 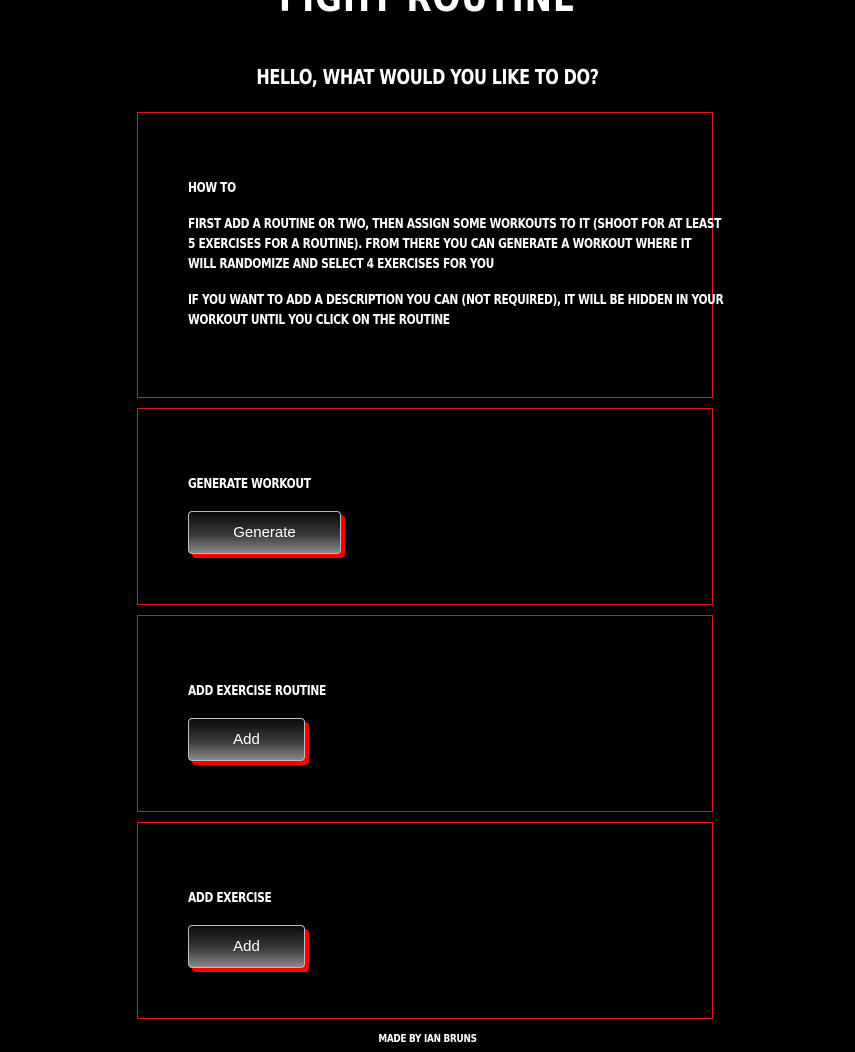 I want to click on add-exercise-button: Add, so click(x=246, y=946).